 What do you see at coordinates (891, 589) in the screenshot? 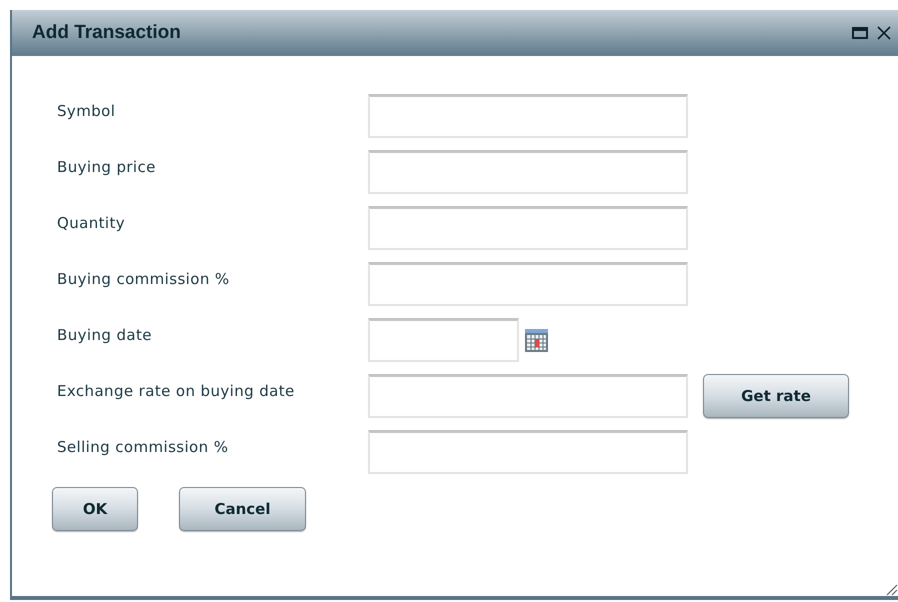
I see `resize-grip-icon` at bounding box center [891, 589].